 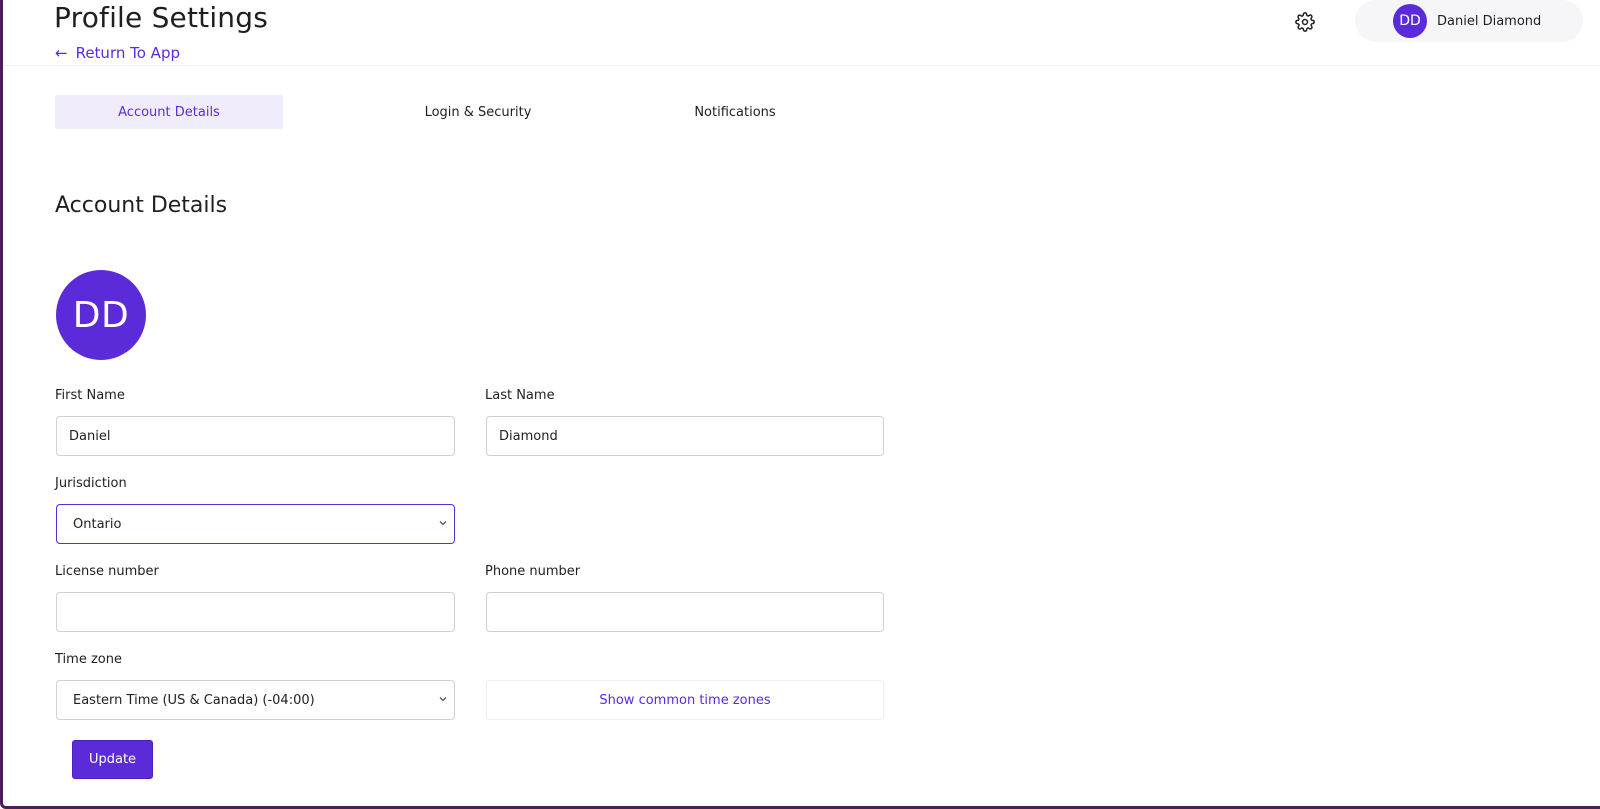 What do you see at coordinates (61, 52) in the screenshot?
I see `arrow-left-icon: ←` at bounding box center [61, 52].